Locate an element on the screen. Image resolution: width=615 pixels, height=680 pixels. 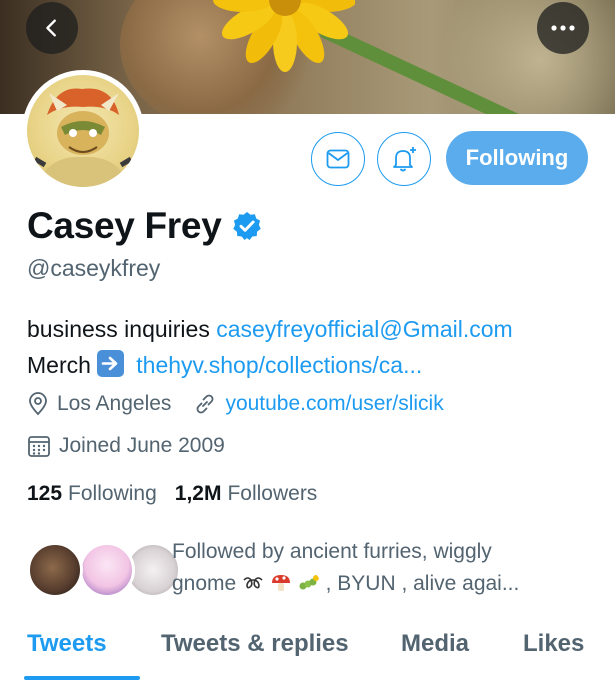
more-options-button is located at coordinates (563, 28).